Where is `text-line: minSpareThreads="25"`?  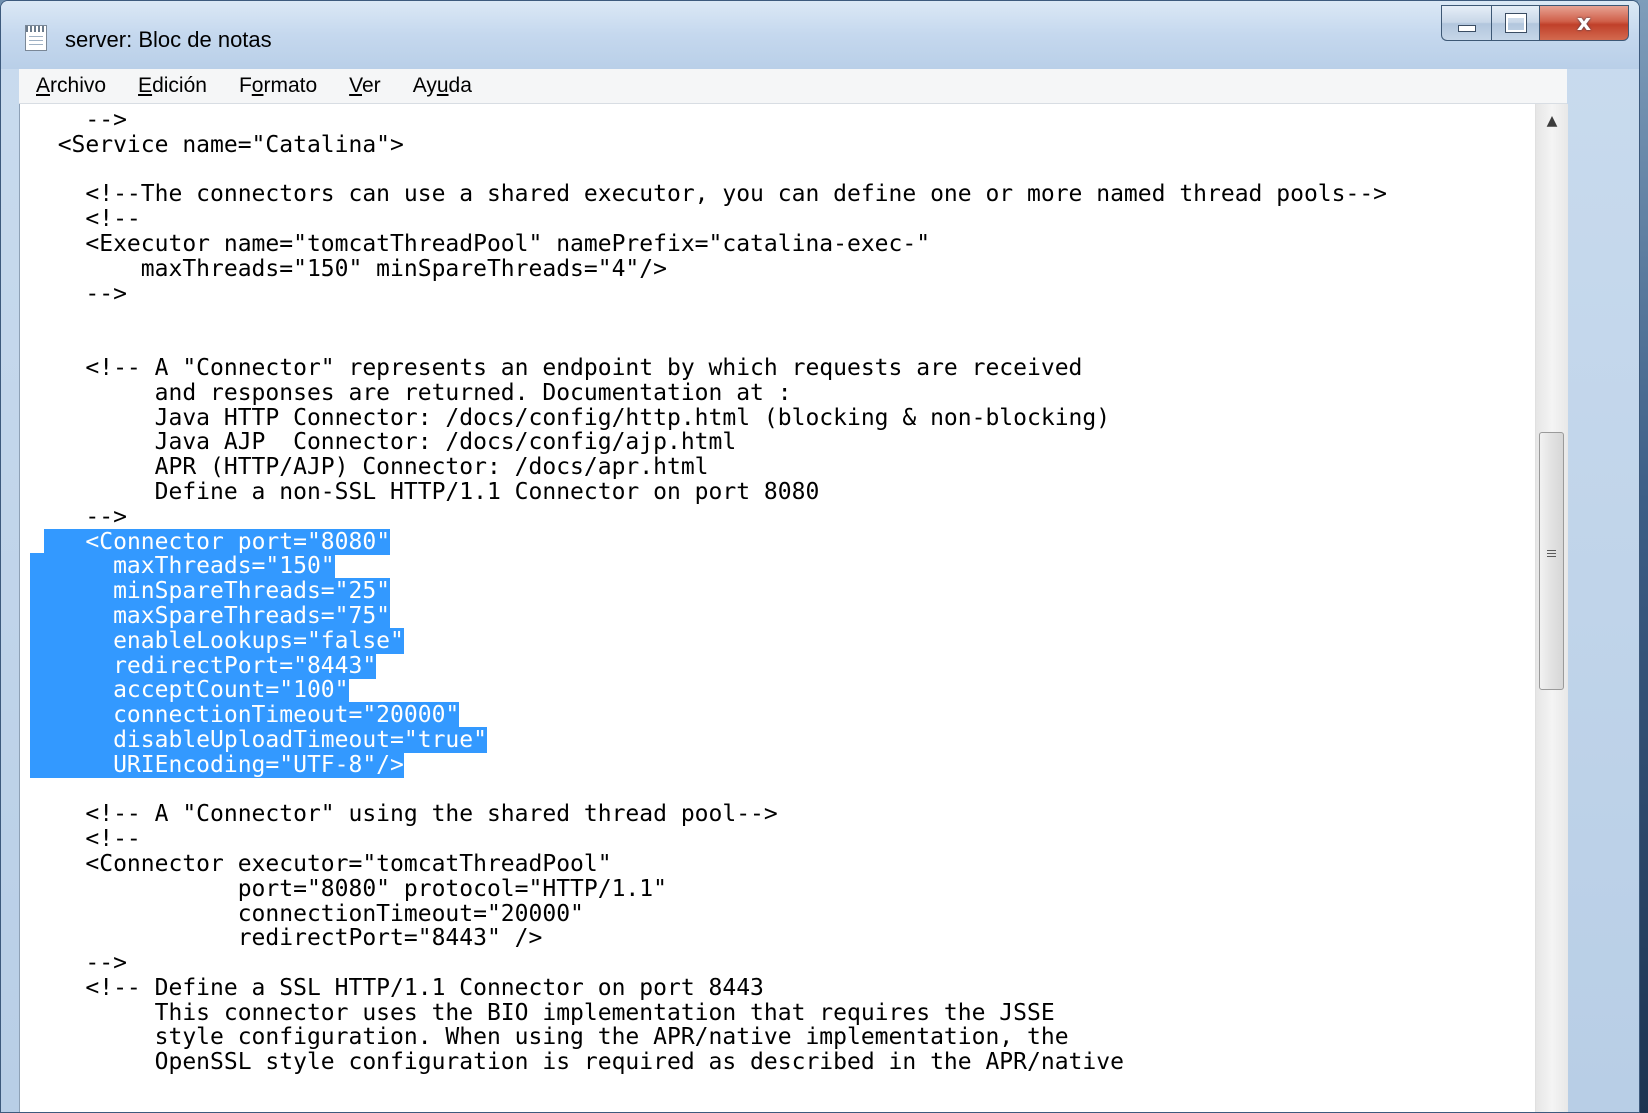
text-line: minSpareThreads="25" is located at coordinates (708, 591).